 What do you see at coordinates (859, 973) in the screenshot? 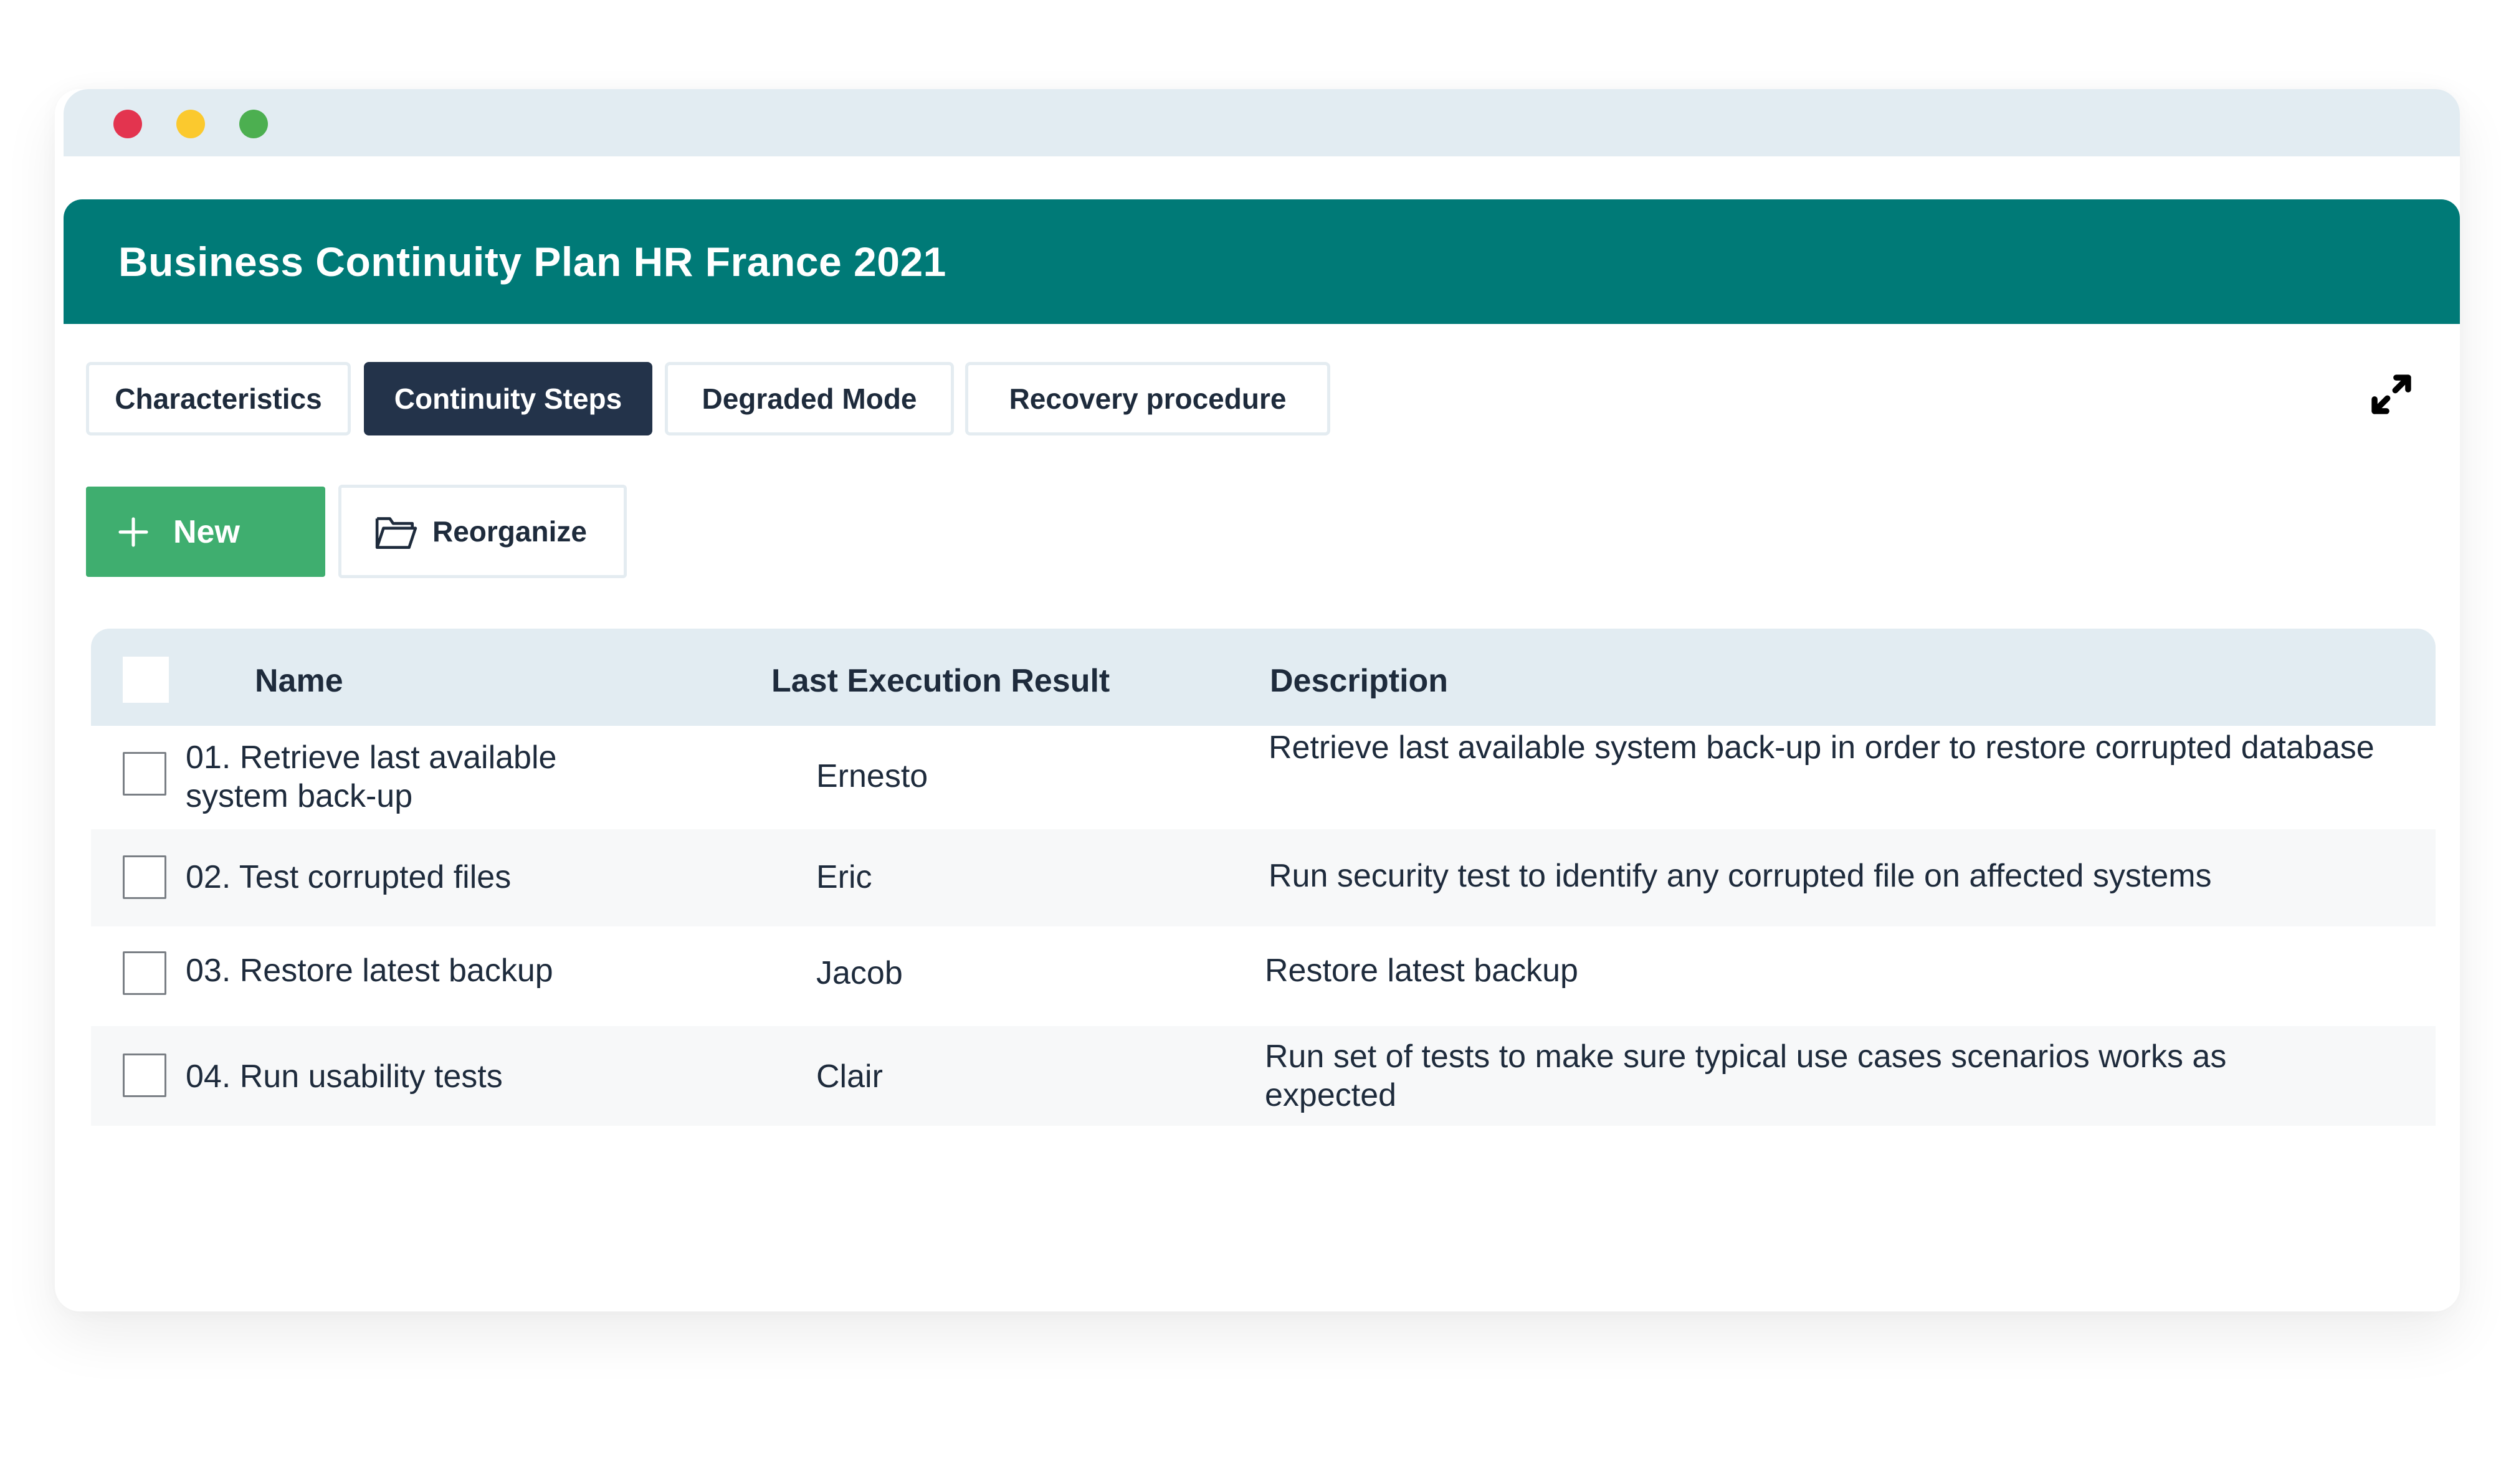
I see `step-result: Jacob` at bounding box center [859, 973].